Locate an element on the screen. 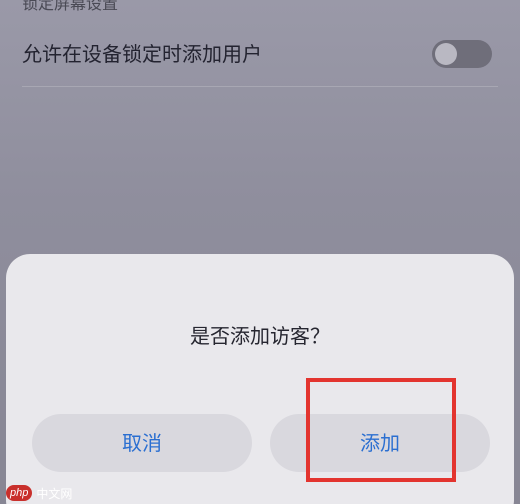  cancel-button: 取消 is located at coordinates (142, 443).